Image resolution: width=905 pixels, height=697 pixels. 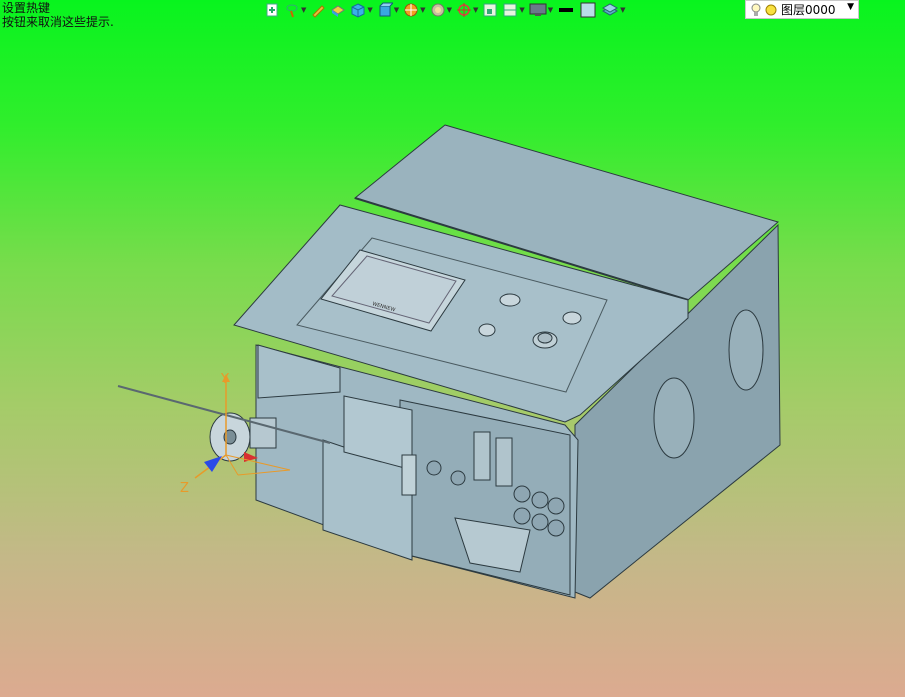 What do you see at coordinates (224, 379) in the screenshot?
I see `triad-y-label: Y` at bounding box center [224, 379].